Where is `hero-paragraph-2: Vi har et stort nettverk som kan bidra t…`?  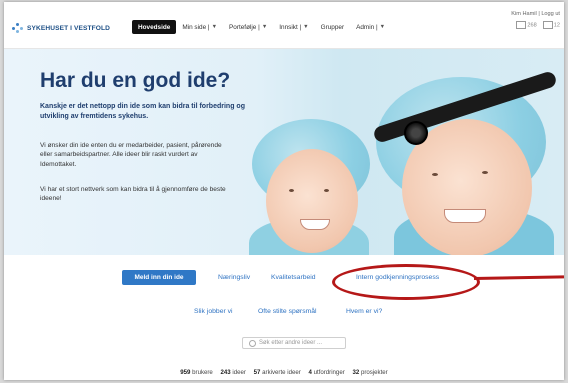
hero-paragraph-2: Vi har et stort nettverk som kan bidra t… is located at coordinates (133, 194).